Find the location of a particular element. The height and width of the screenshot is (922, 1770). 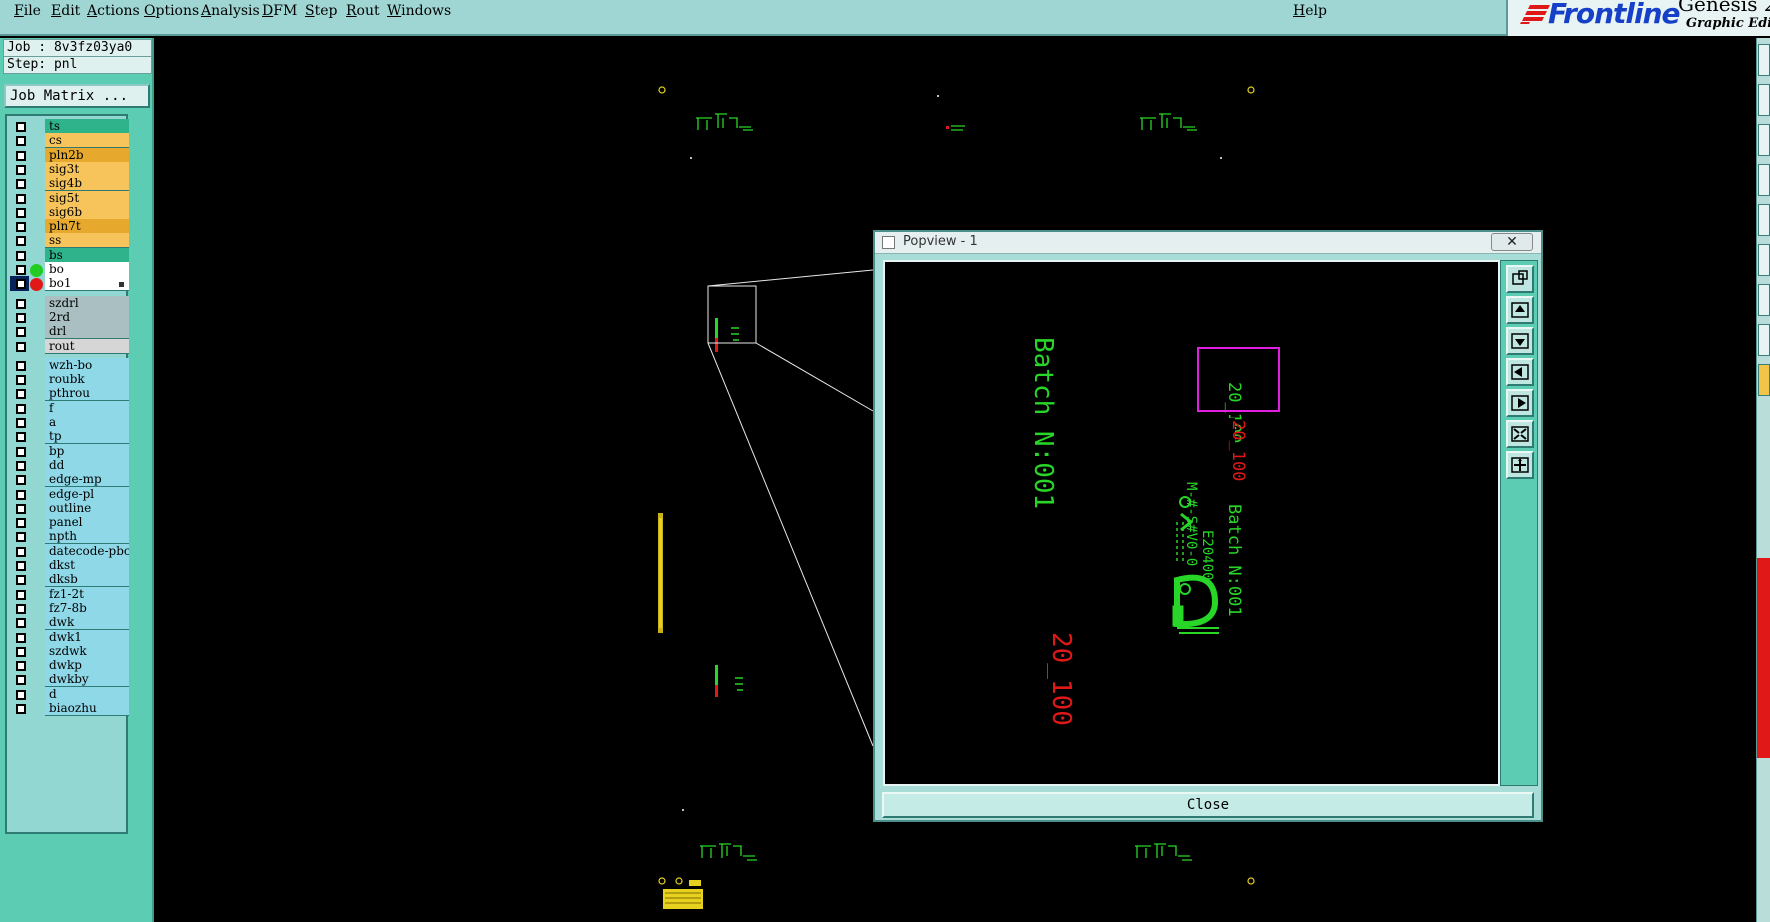

menu-help: Help is located at coordinates (1310, 11).